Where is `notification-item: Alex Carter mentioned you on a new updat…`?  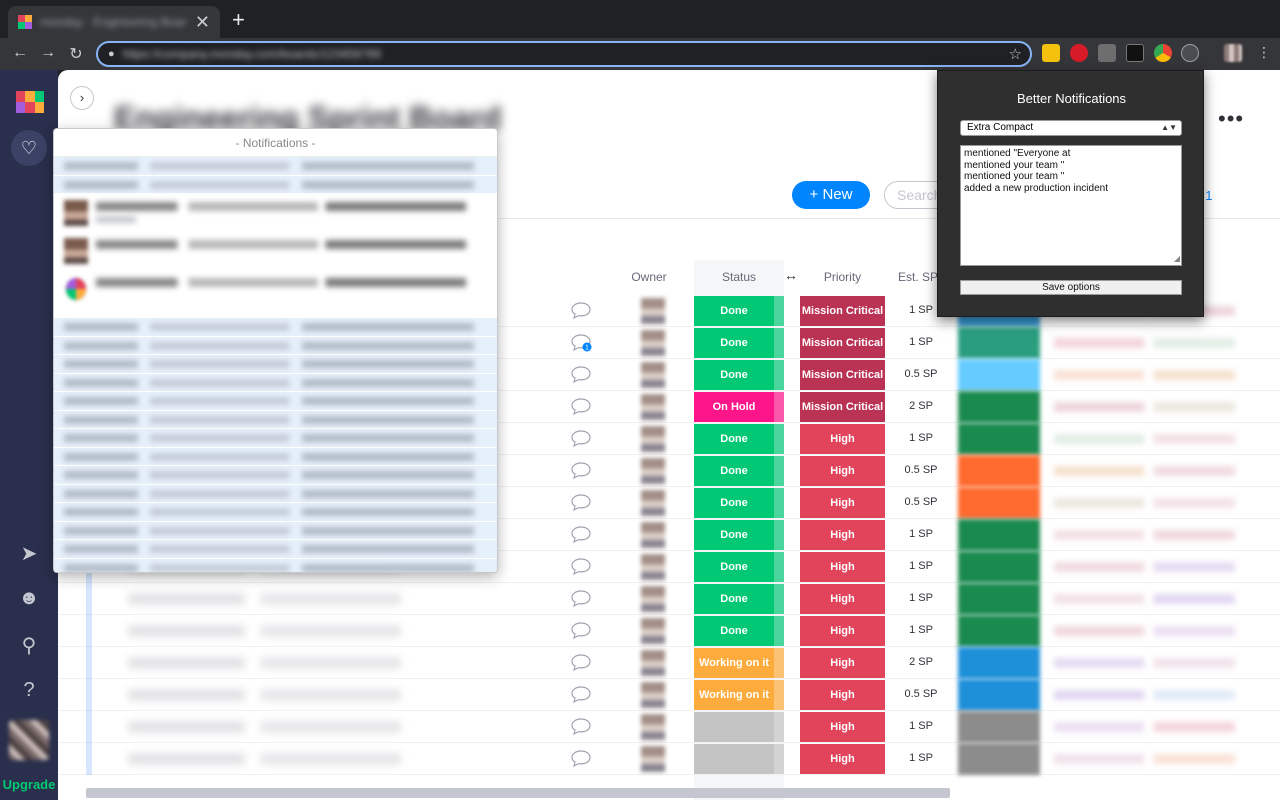 notification-item: Alex Carter mentioned you on a new updat… is located at coordinates (275, 251).